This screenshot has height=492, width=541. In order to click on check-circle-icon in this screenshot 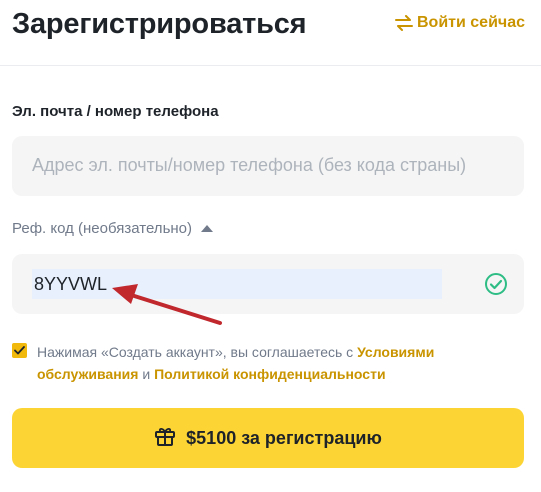, I will do `click(496, 284)`.